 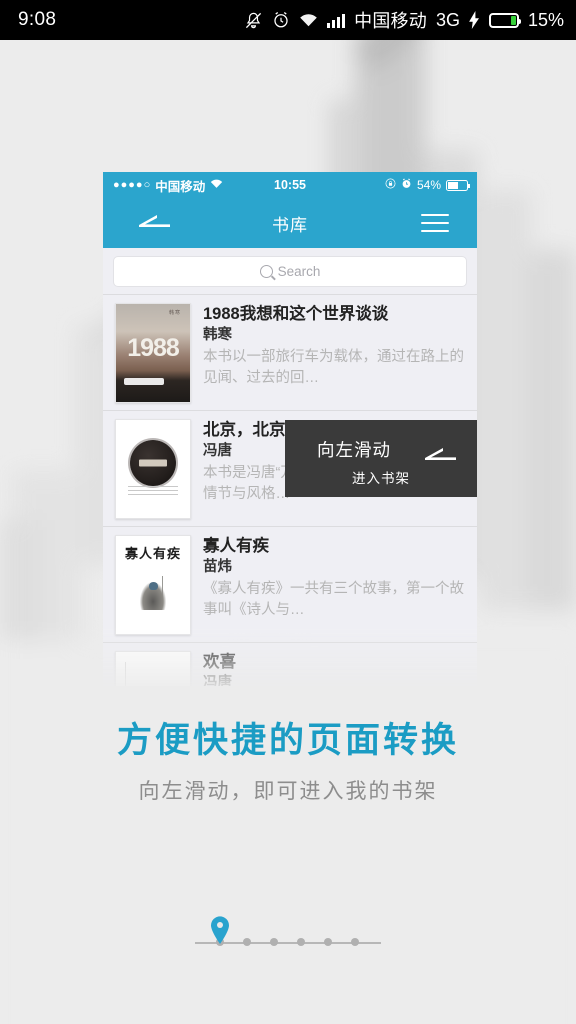 What do you see at coordinates (154, 223) in the screenshot?
I see `back-arrow-icon` at bounding box center [154, 223].